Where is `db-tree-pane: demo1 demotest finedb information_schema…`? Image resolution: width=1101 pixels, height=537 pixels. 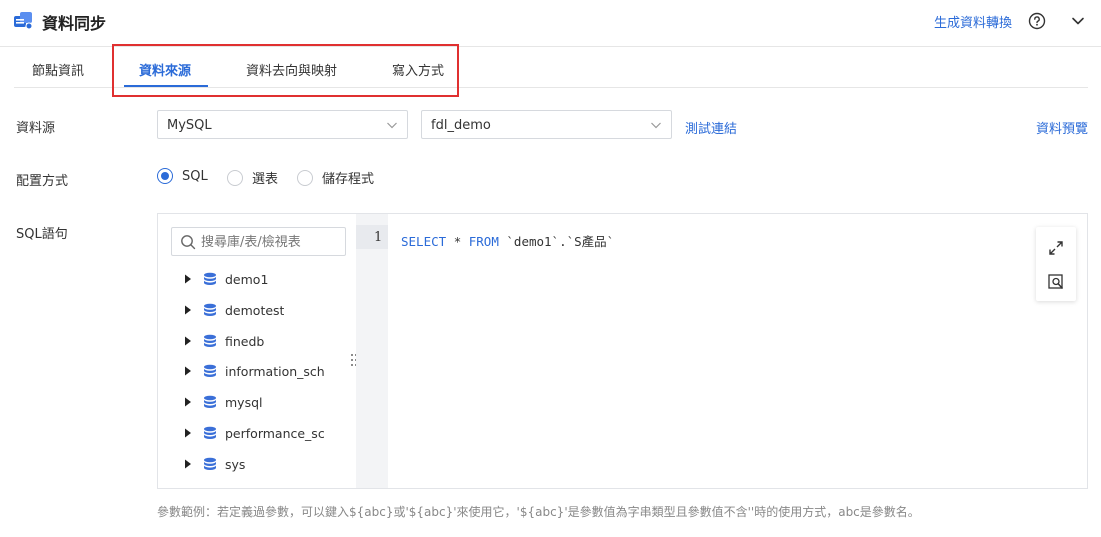 db-tree-pane: demo1 demotest finedb information_schema… is located at coordinates (257, 351).